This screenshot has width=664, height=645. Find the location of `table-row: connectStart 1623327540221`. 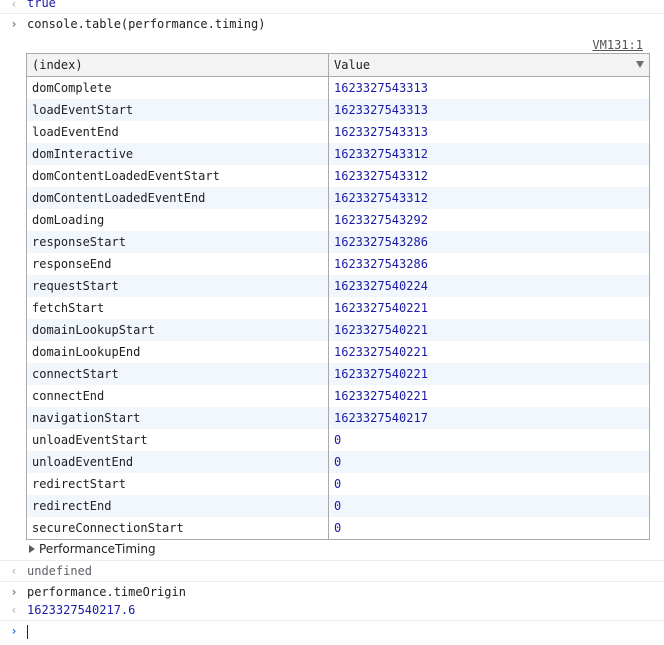

table-row: connectStart 1623327540221 is located at coordinates (338, 374).